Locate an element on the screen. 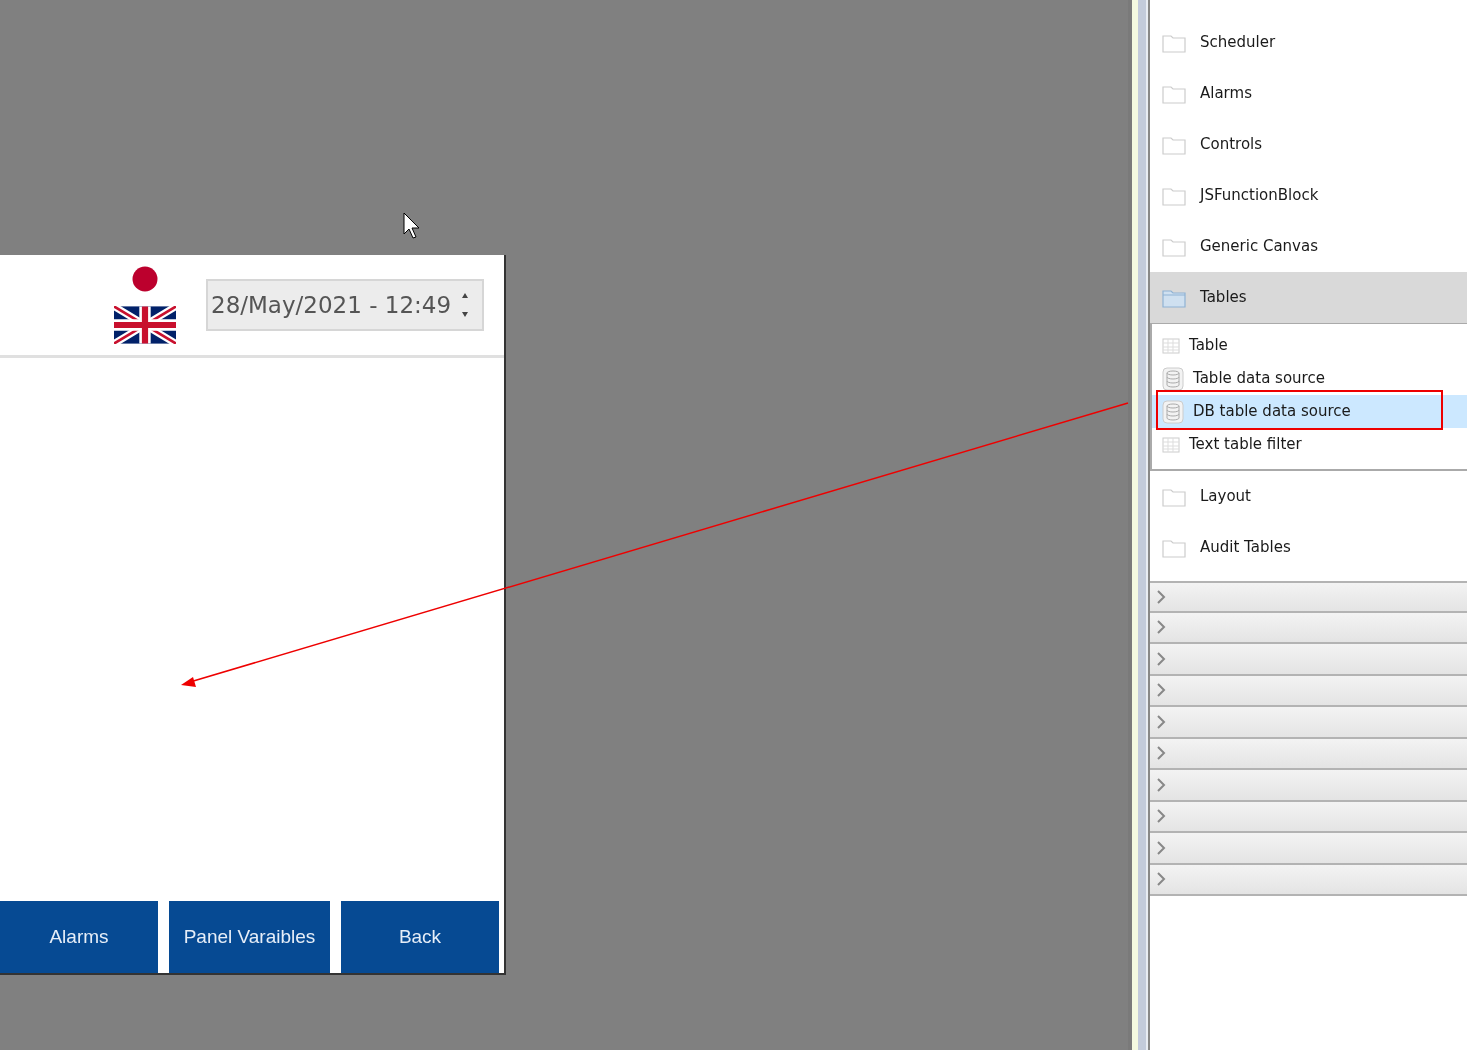 The height and width of the screenshot is (1050, 1467). palette-item: Table is located at coordinates (1309, 345).